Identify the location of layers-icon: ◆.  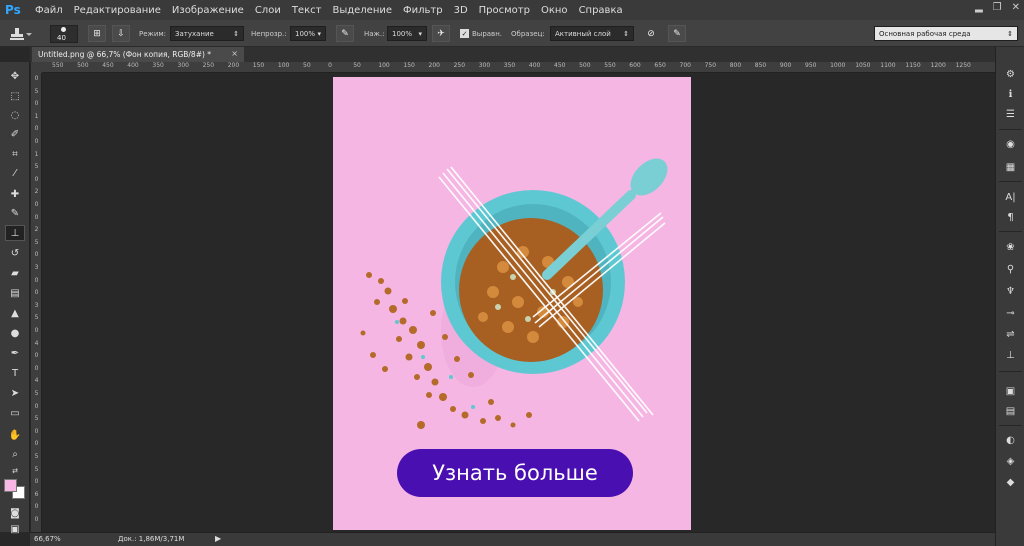
(1010, 482).